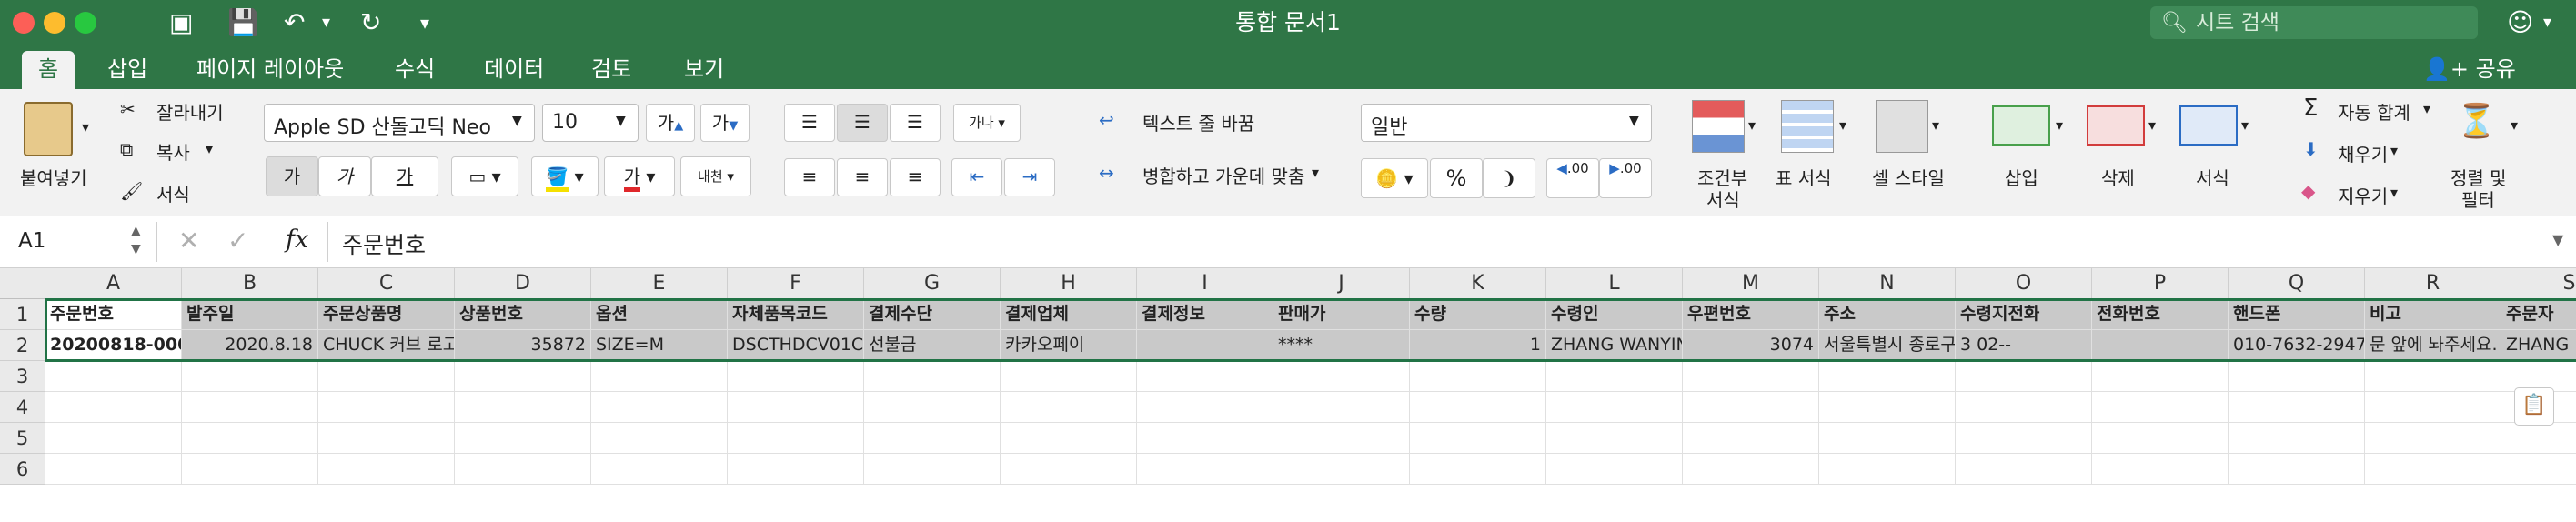  I want to click on cell-M3, so click(1751, 376).